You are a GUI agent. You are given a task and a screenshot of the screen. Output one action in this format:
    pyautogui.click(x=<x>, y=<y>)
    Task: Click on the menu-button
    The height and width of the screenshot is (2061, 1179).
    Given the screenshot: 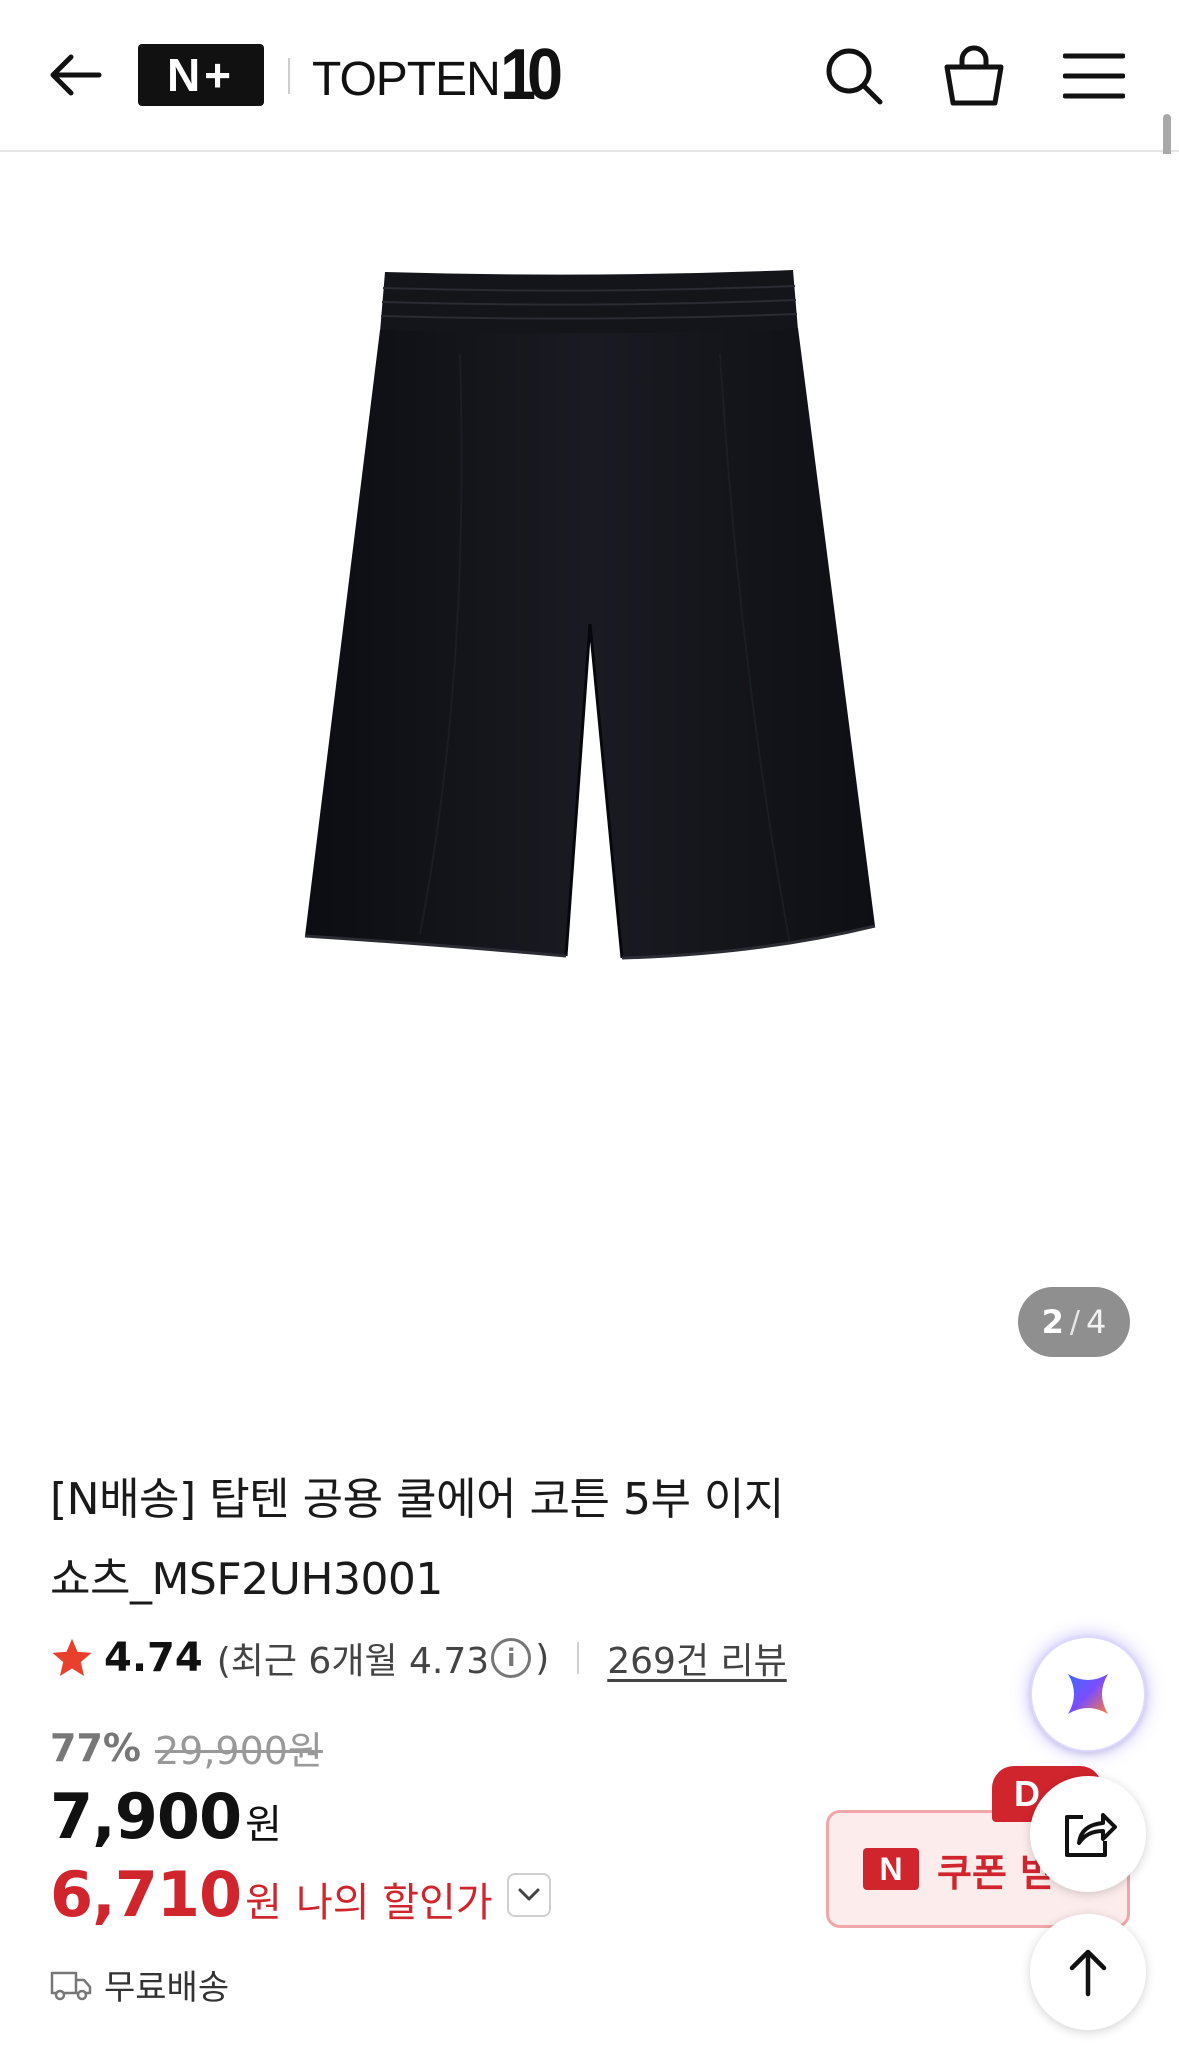 What is the action you would take?
    pyautogui.click(x=1094, y=76)
    